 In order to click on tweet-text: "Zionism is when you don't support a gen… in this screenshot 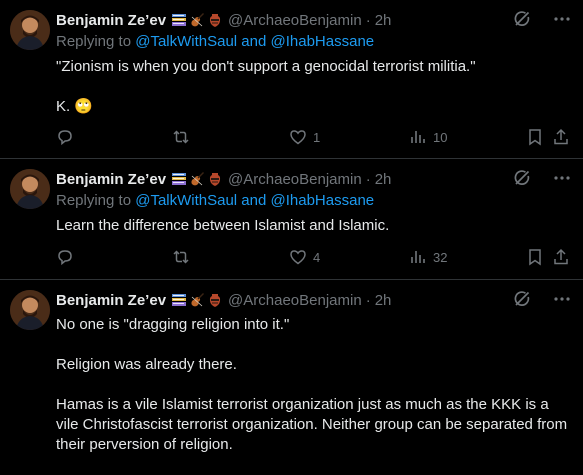, I will do `click(312, 87)`.